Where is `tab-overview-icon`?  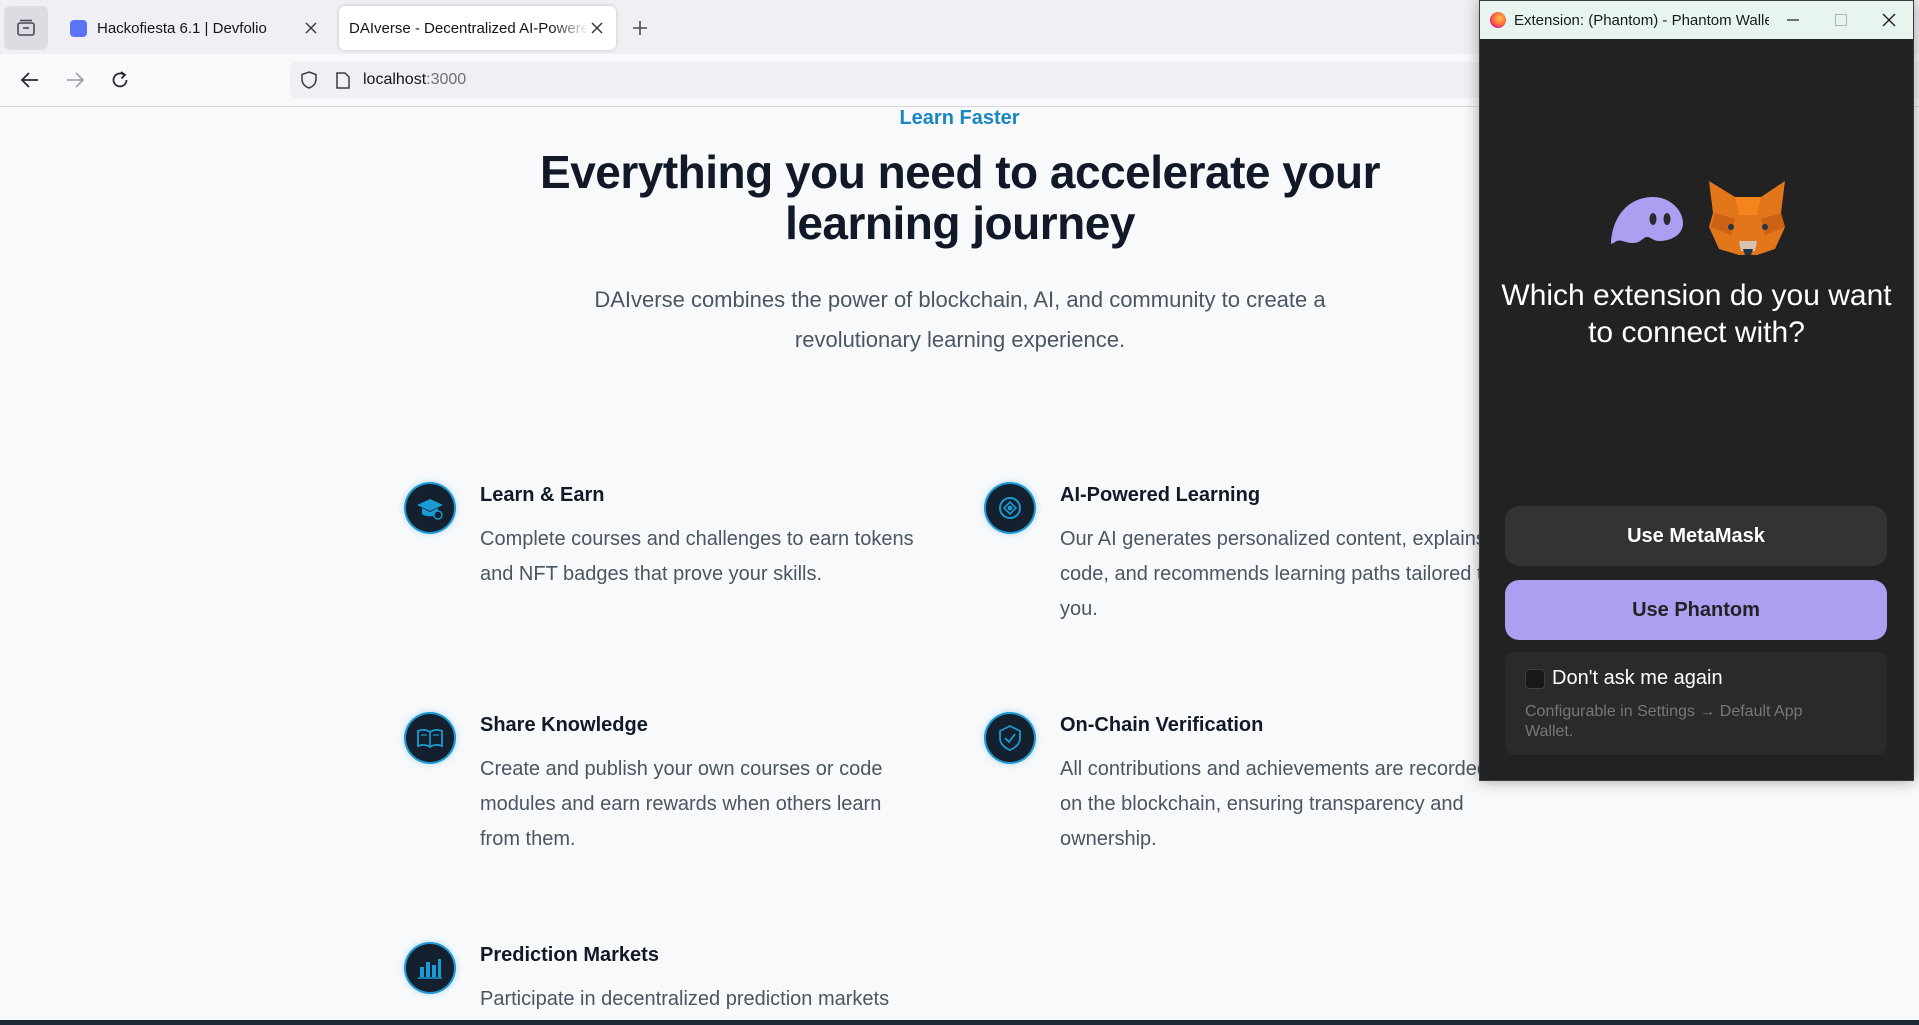
tab-overview-icon is located at coordinates (26, 27).